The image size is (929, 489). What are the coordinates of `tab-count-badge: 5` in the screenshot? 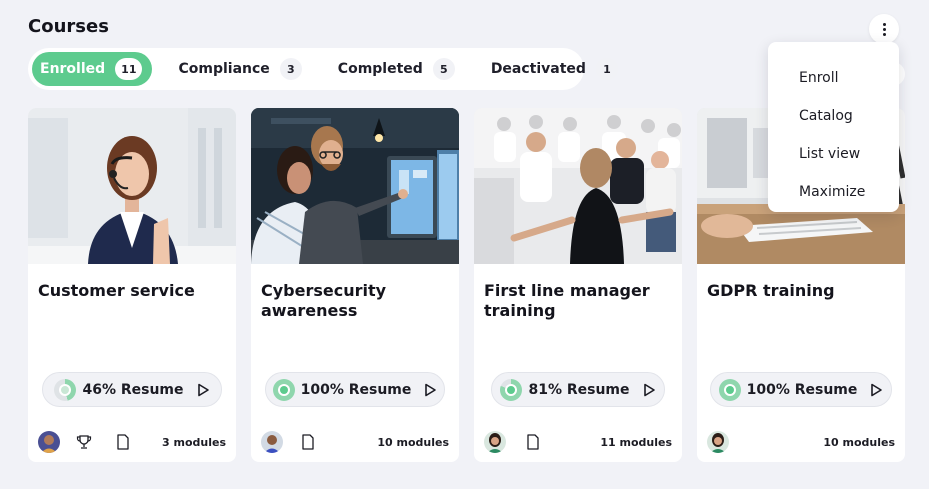 It's located at (443, 69).